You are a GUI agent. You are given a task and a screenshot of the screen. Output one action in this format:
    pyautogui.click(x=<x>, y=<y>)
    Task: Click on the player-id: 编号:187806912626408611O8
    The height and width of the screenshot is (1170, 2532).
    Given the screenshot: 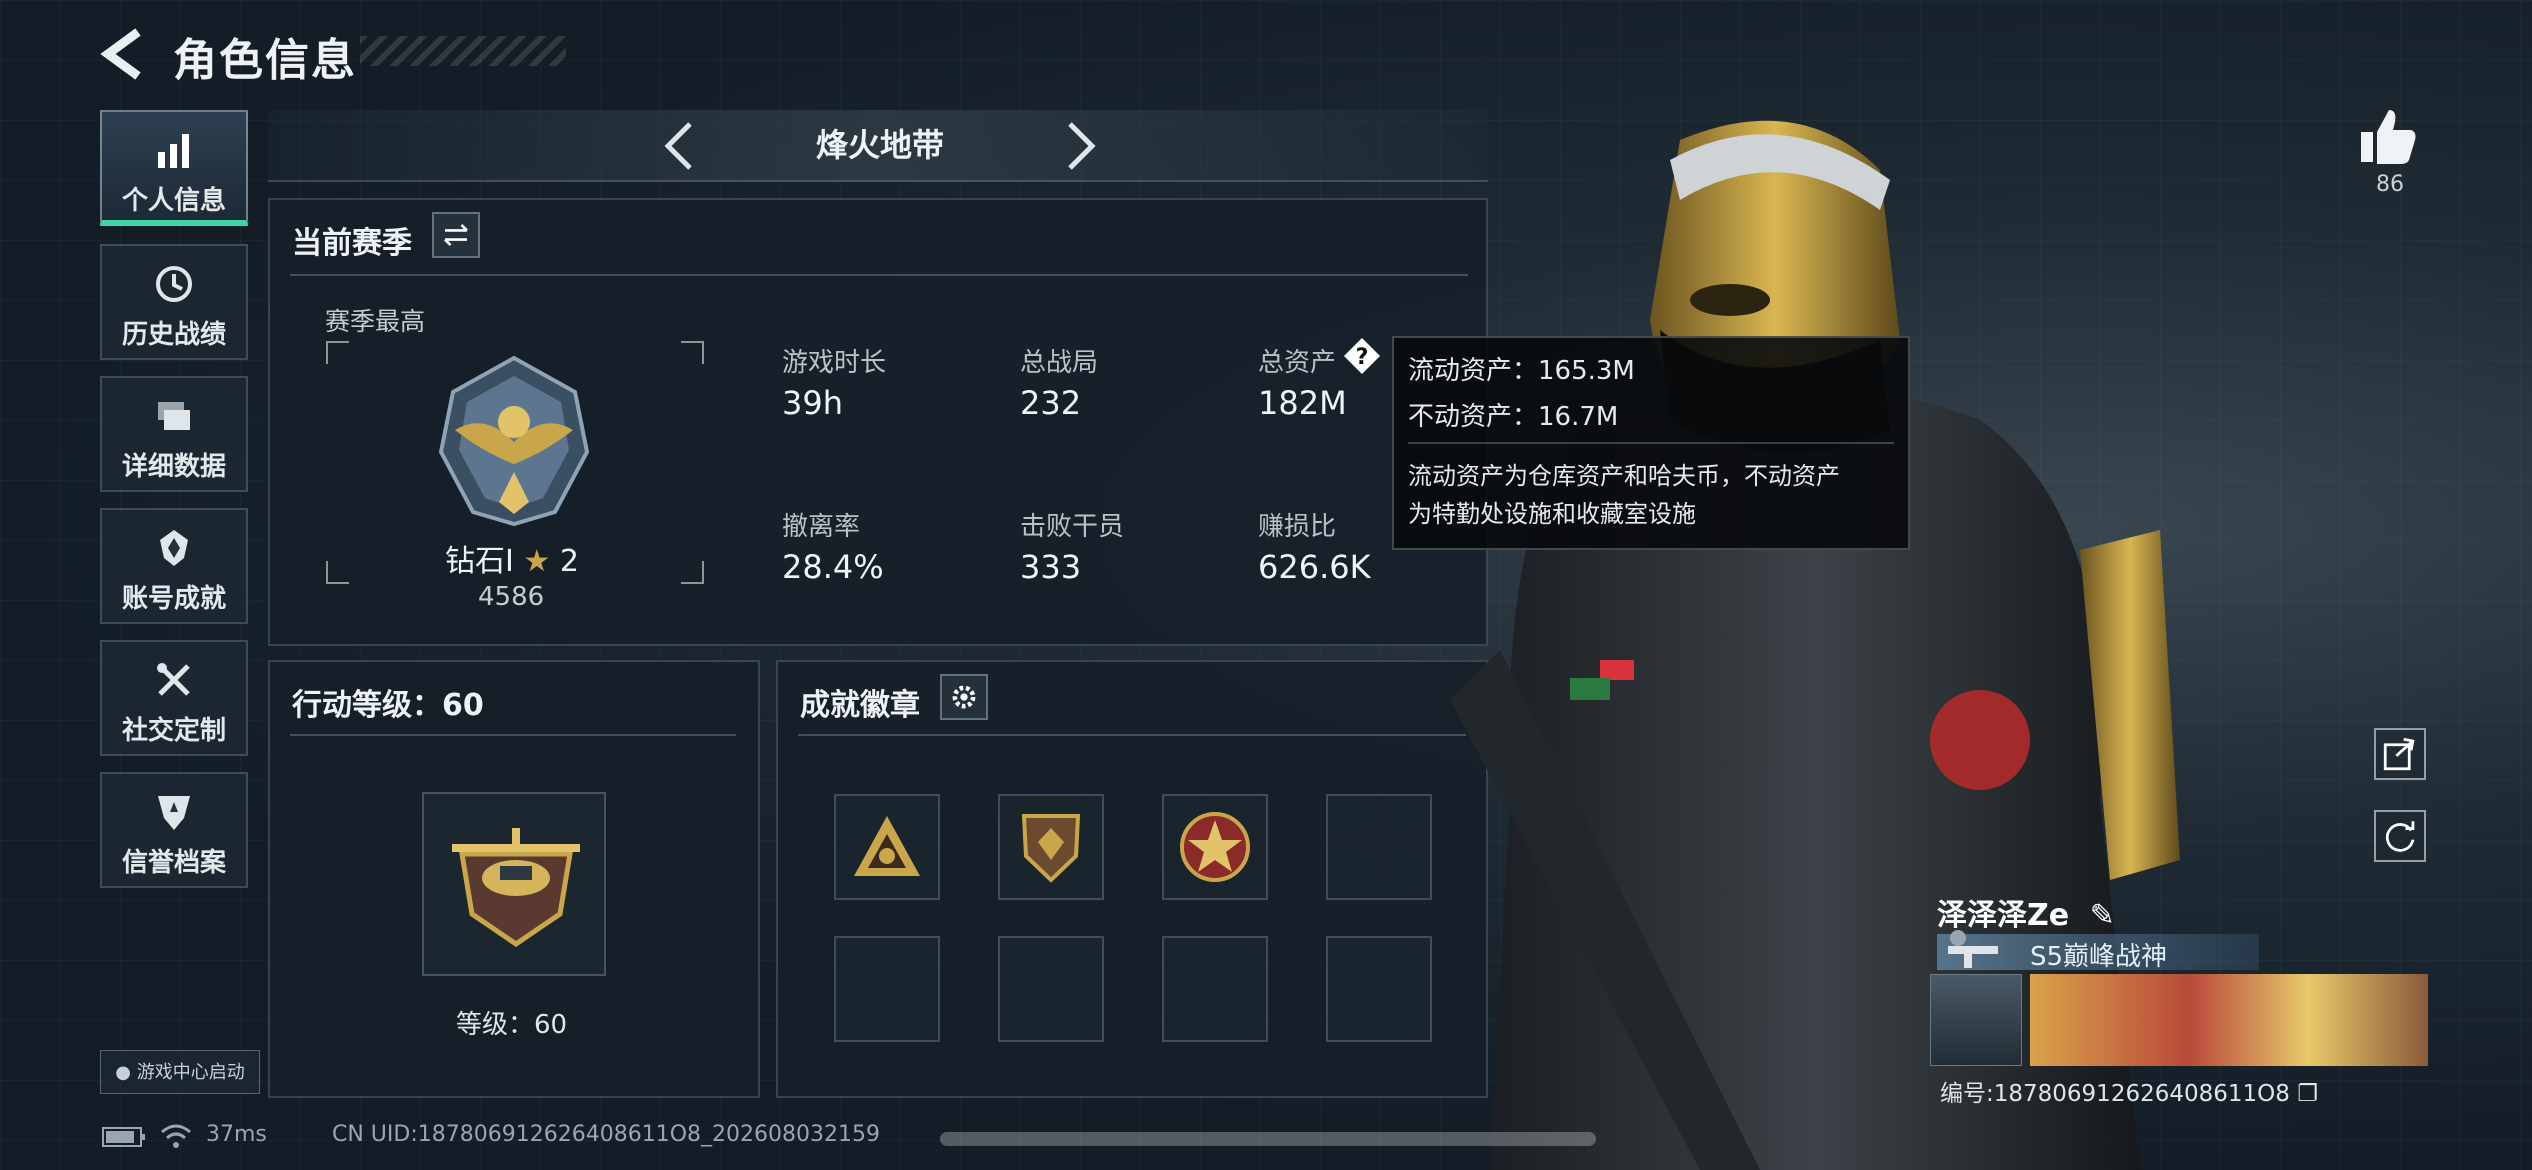 What is the action you would take?
    pyautogui.click(x=2115, y=1094)
    